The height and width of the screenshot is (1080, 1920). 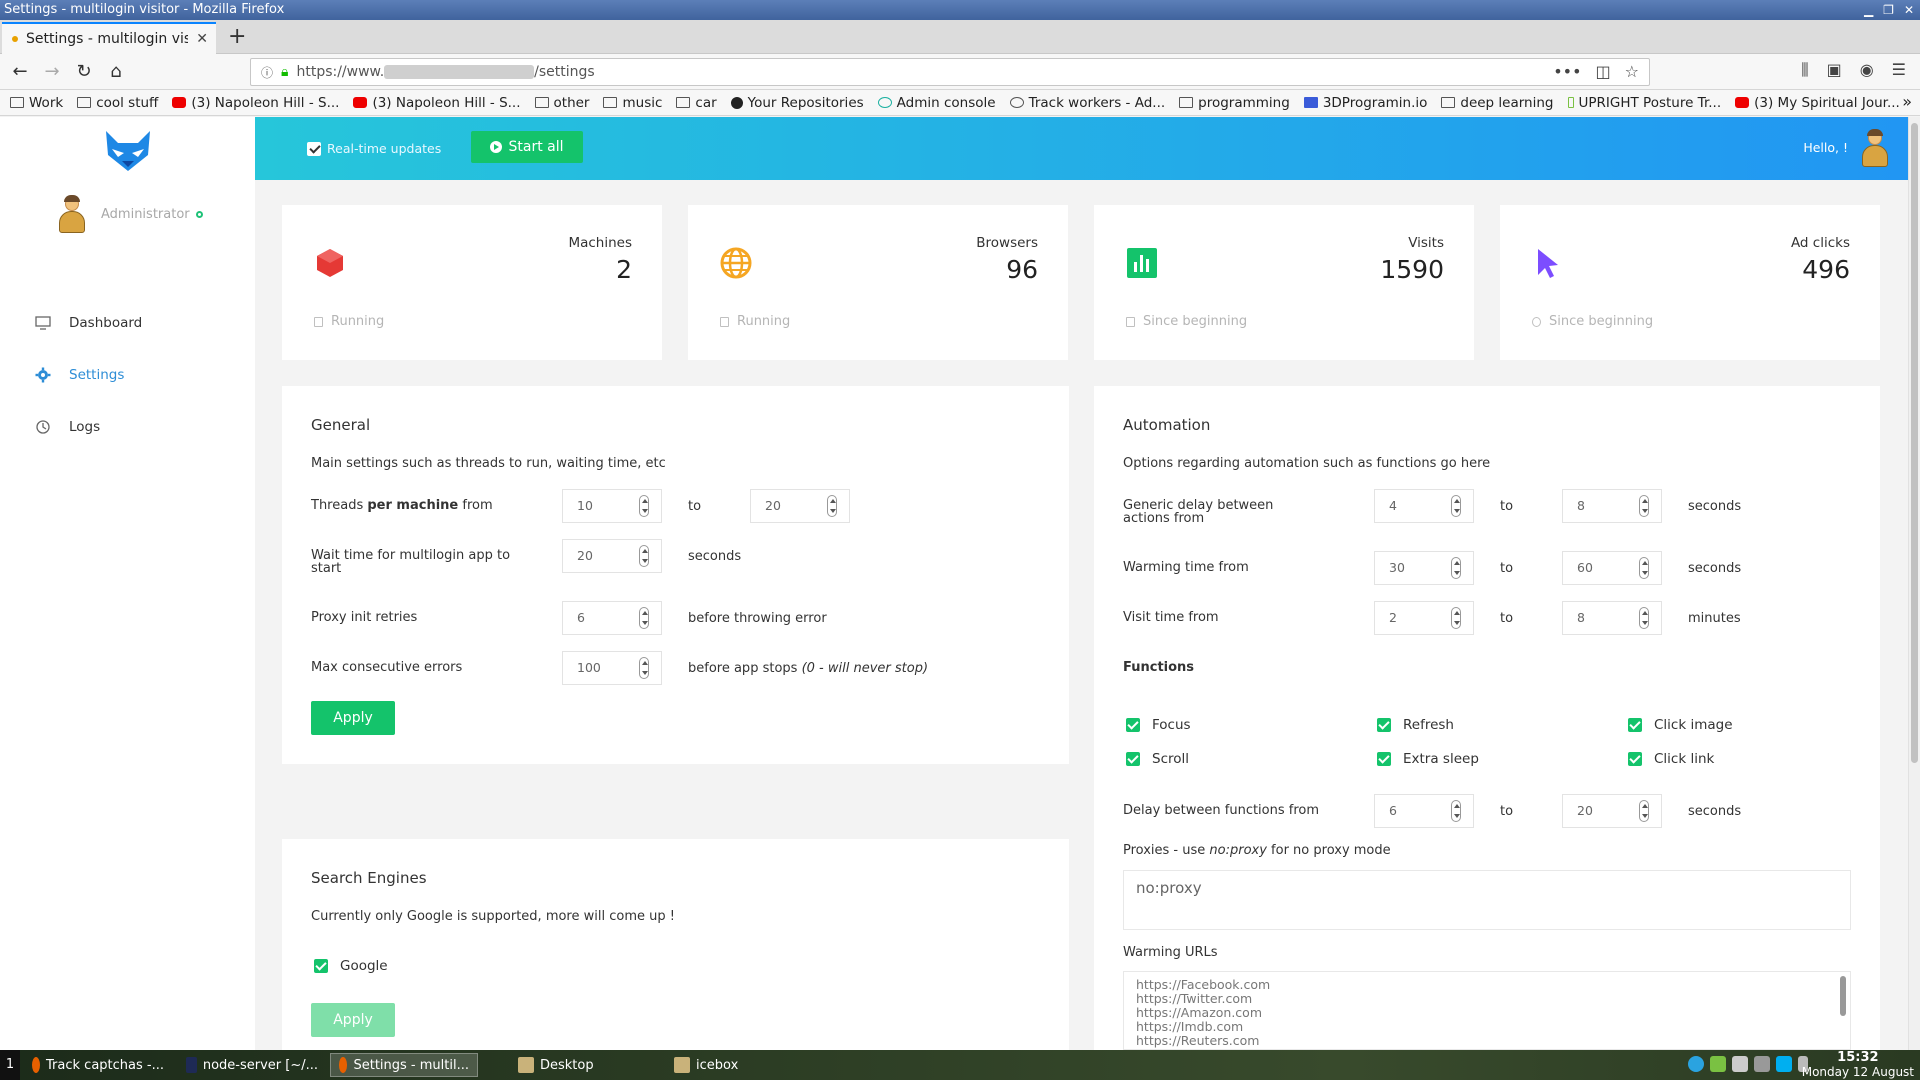 What do you see at coordinates (1762, 1064) in the screenshot?
I see `network-icon` at bounding box center [1762, 1064].